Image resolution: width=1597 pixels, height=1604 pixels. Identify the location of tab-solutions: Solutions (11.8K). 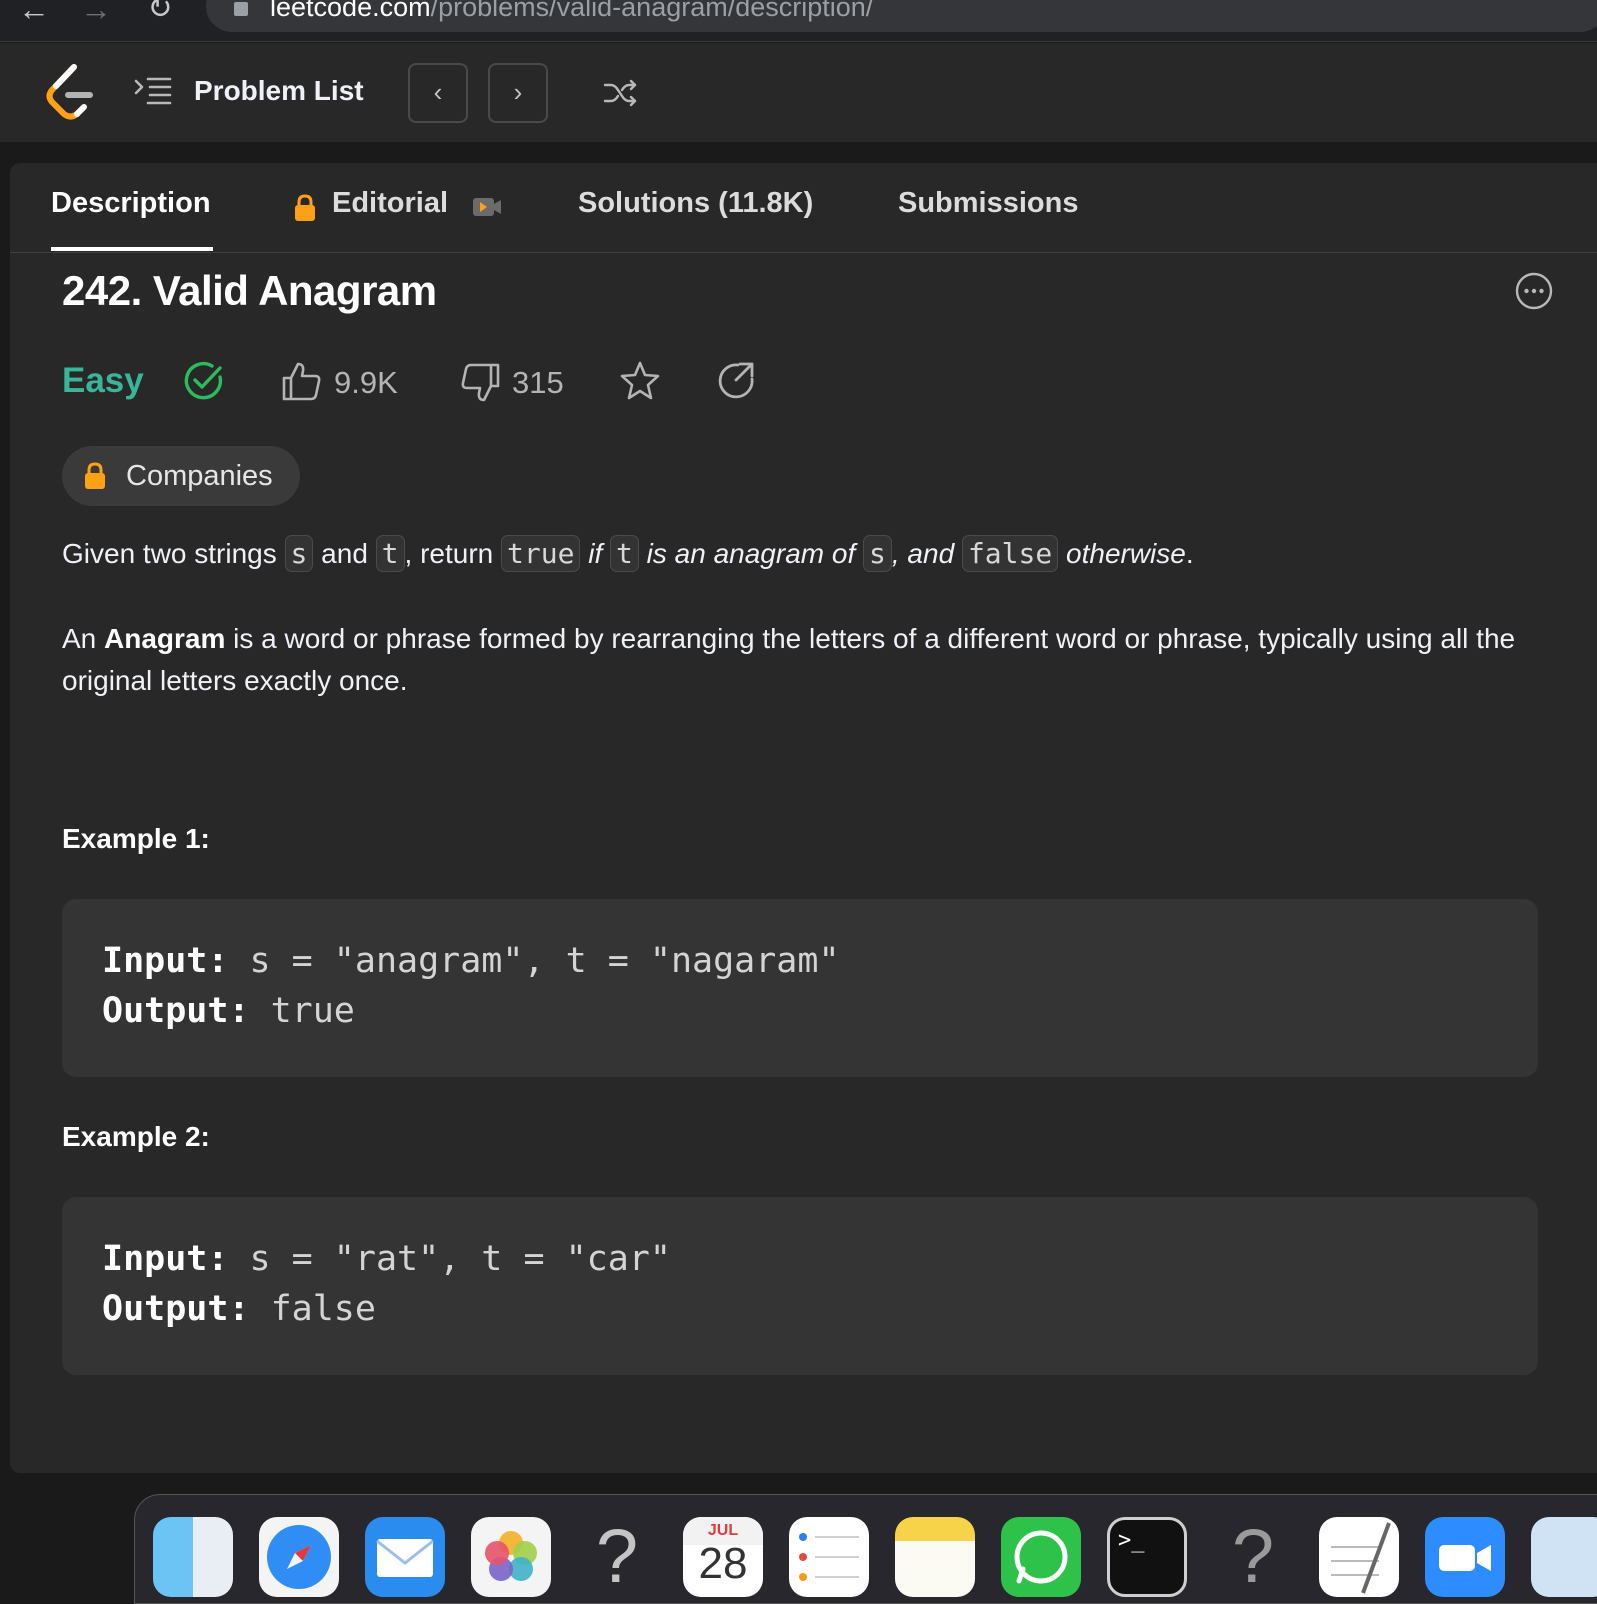
(695, 203).